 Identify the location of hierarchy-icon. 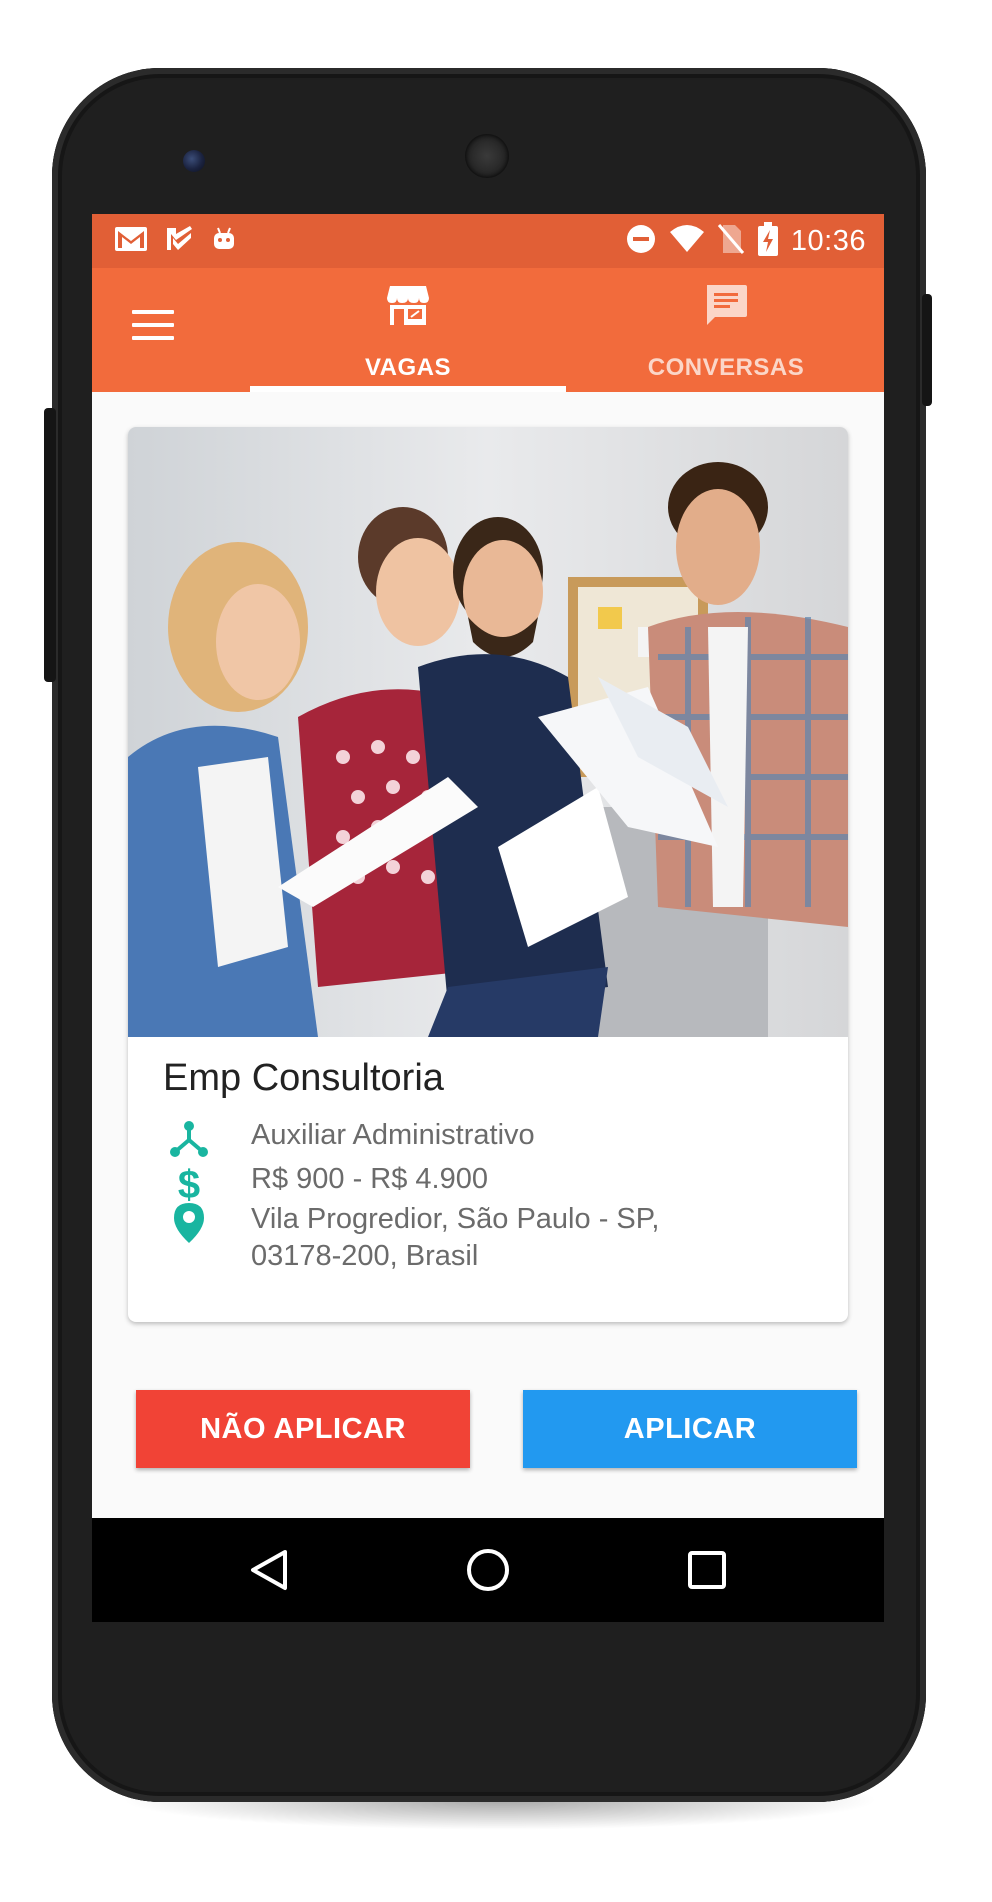
(189, 1139).